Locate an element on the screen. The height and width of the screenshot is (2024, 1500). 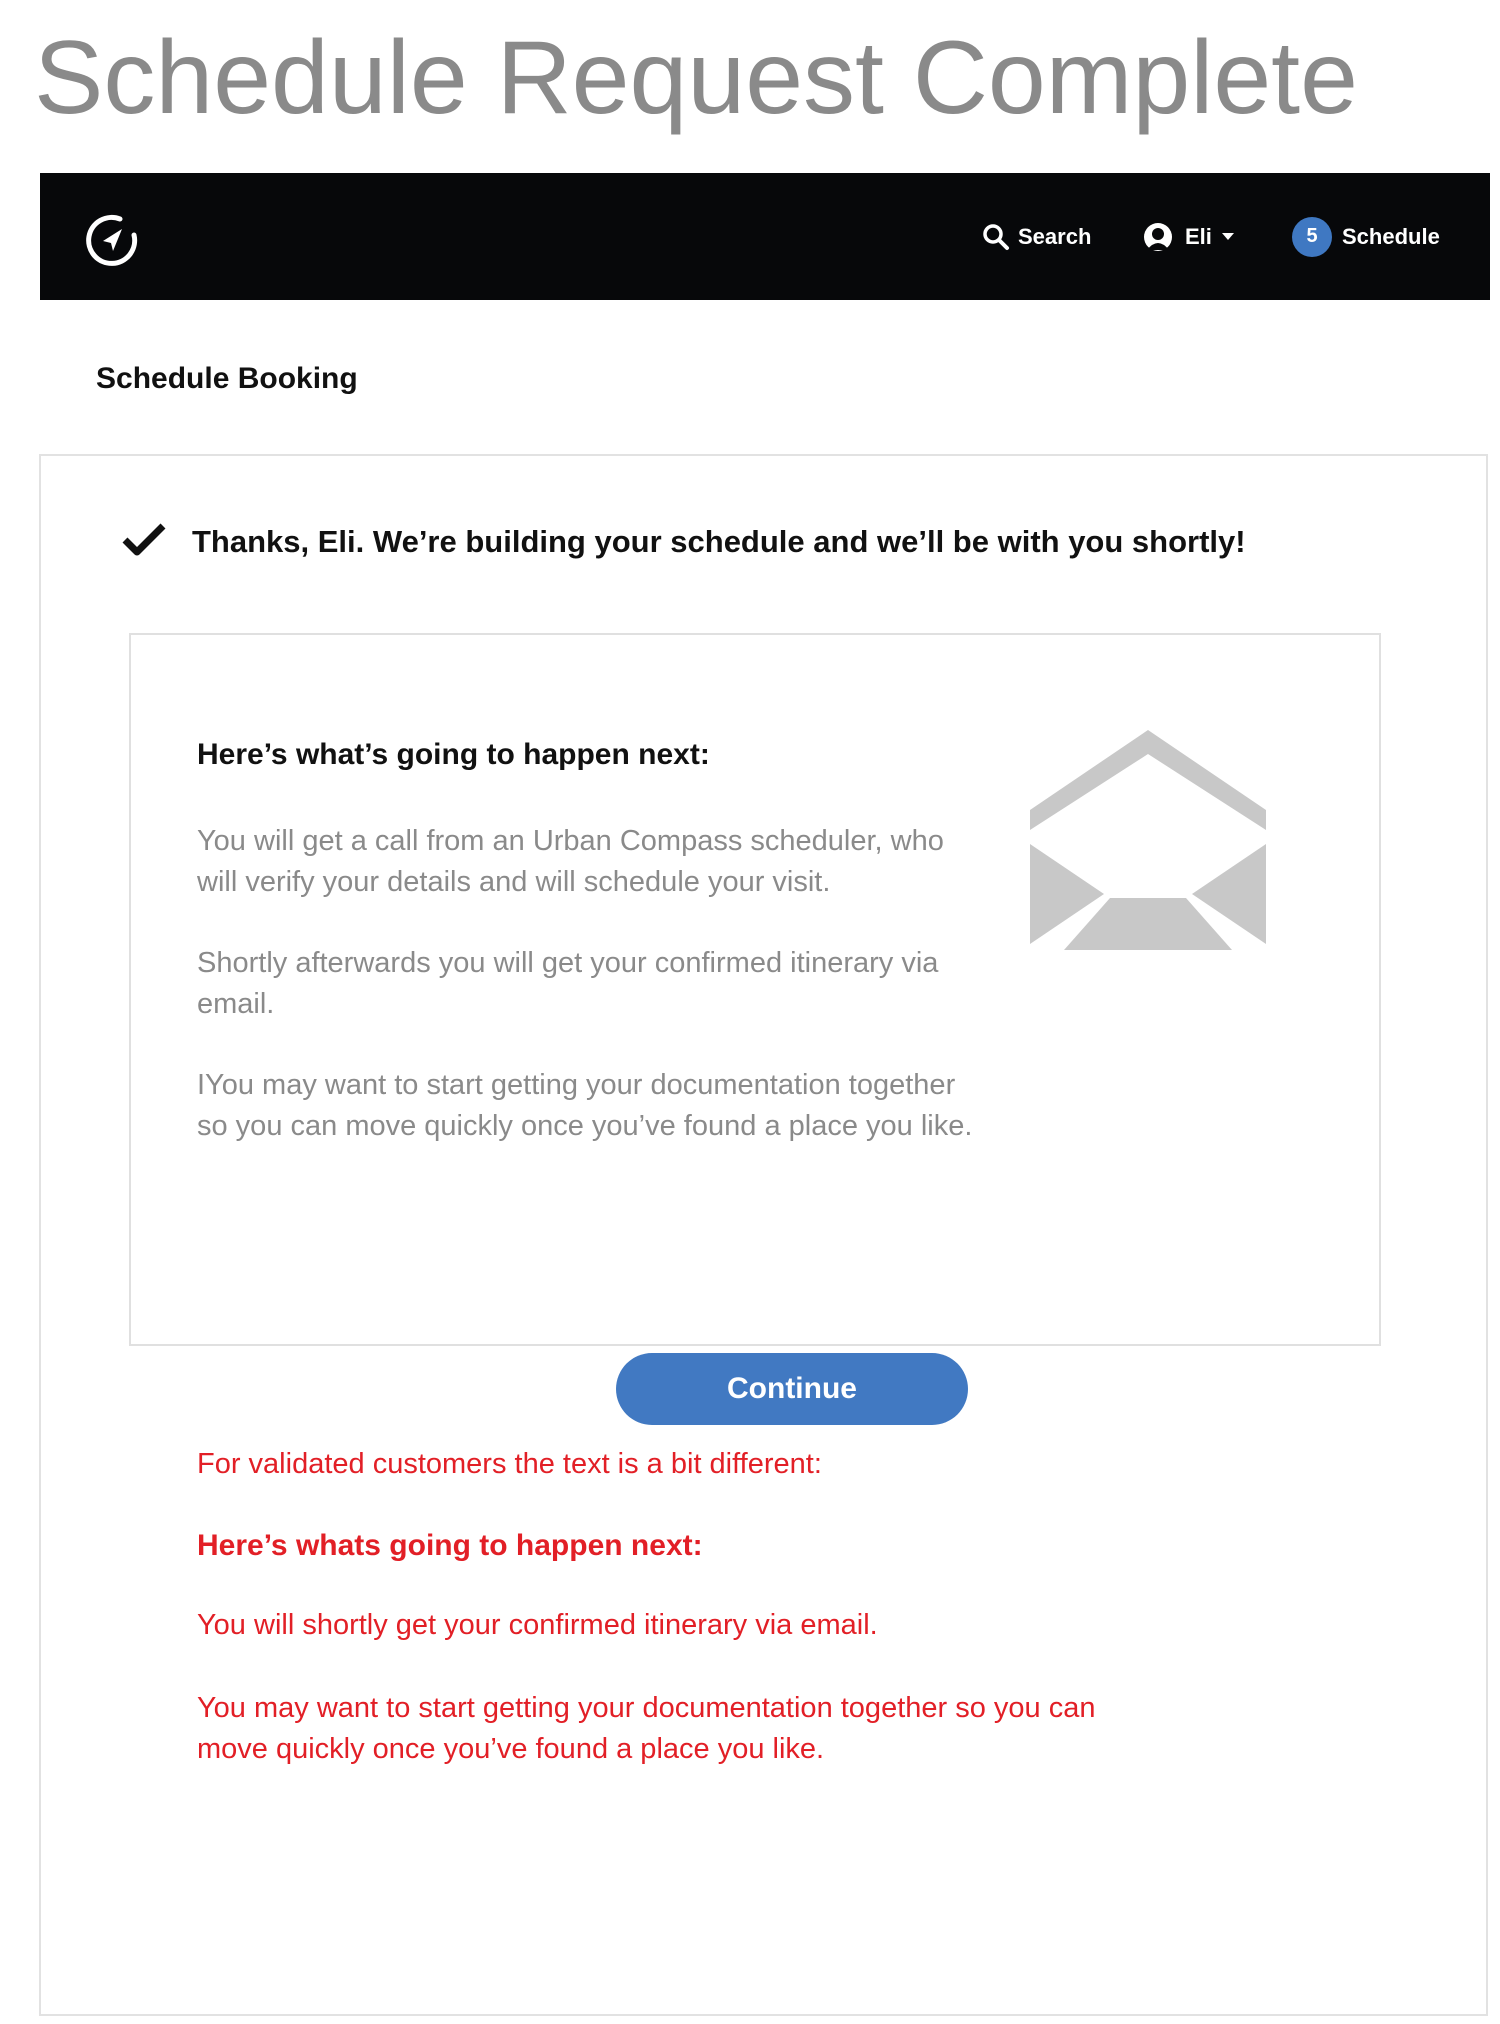
nav-user-menu: Eli is located at coordinates (1188, 236).